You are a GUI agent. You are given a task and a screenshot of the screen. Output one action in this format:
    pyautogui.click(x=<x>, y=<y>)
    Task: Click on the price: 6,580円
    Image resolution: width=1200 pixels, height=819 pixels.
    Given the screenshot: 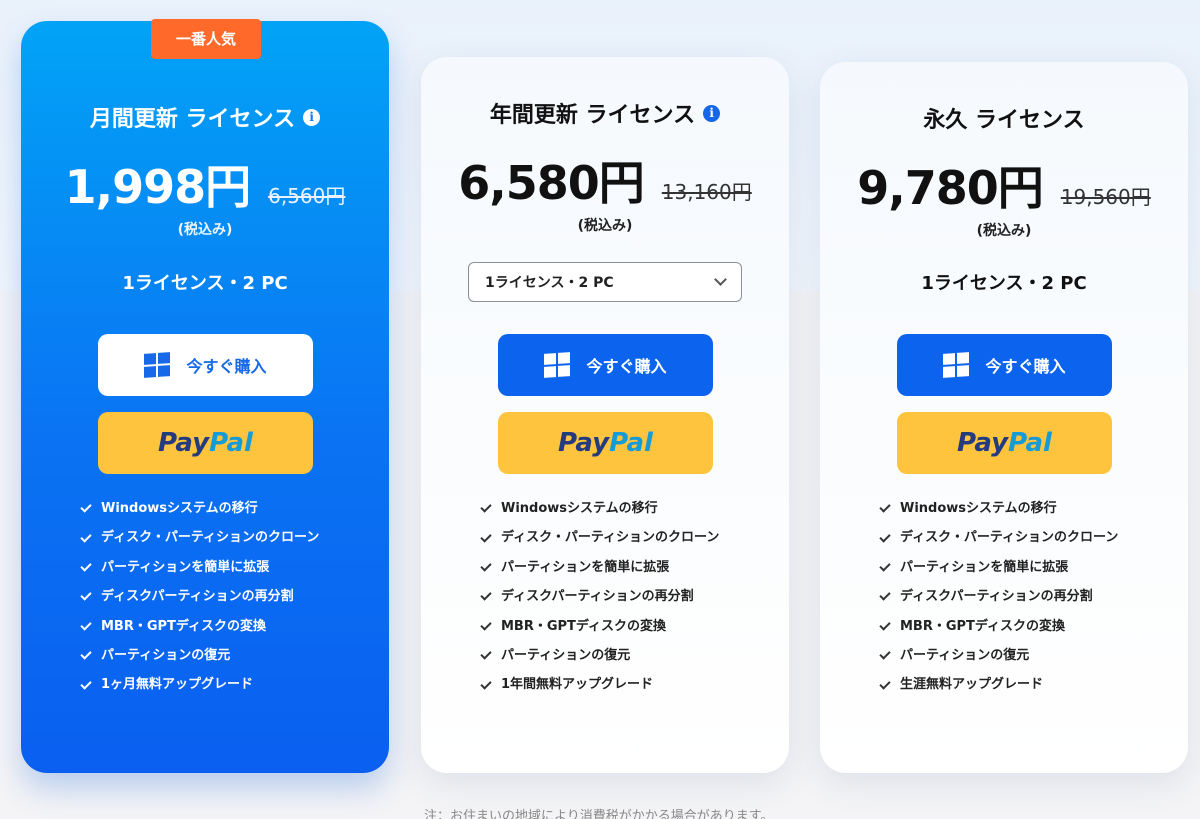 What is the action you would take?
    pyautogui.click(x=551, y=183)
    